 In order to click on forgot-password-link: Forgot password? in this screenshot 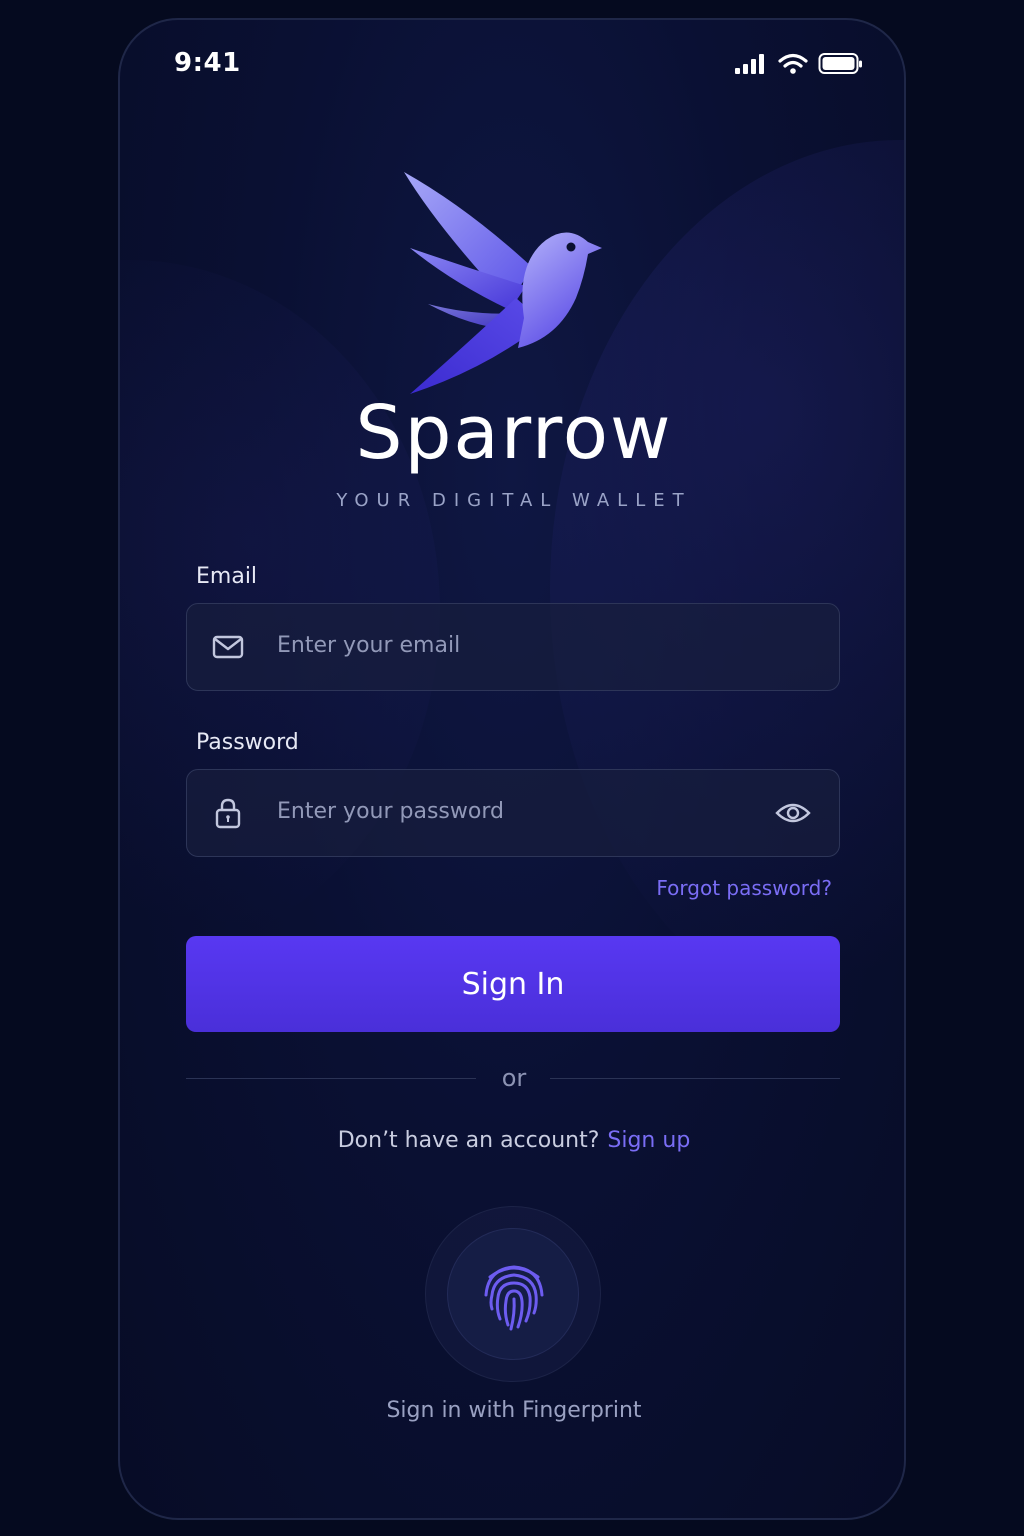, I will do `click(744, 888)`.